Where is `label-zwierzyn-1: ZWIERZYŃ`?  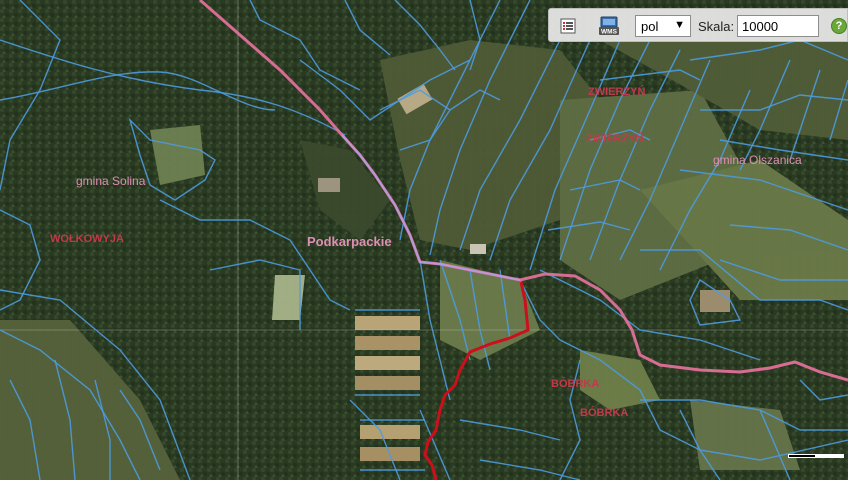
label-zwierzyn-1: ZWIERZYŃ is located at coordinates (616, 91).